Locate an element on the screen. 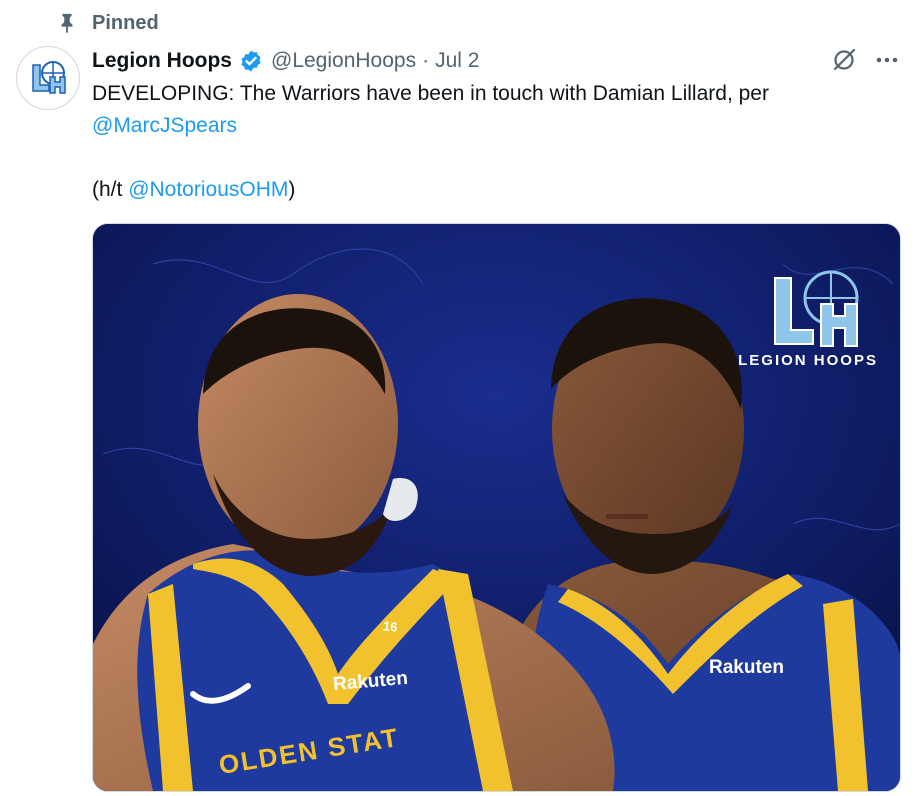 This screenshot has width=919, height=796. grok-icon is located at coordinates (844, 60).